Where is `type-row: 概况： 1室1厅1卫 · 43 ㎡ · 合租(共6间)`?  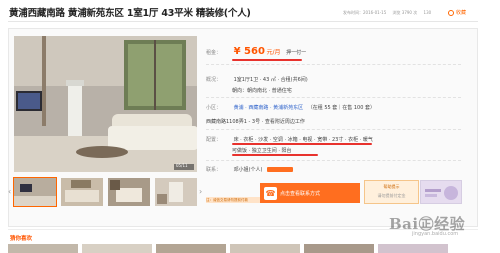 type-row: 概况： 1室1厅1卫 · 43 ㎡ · 合租(共6间) is located at coordinates (257, 79).